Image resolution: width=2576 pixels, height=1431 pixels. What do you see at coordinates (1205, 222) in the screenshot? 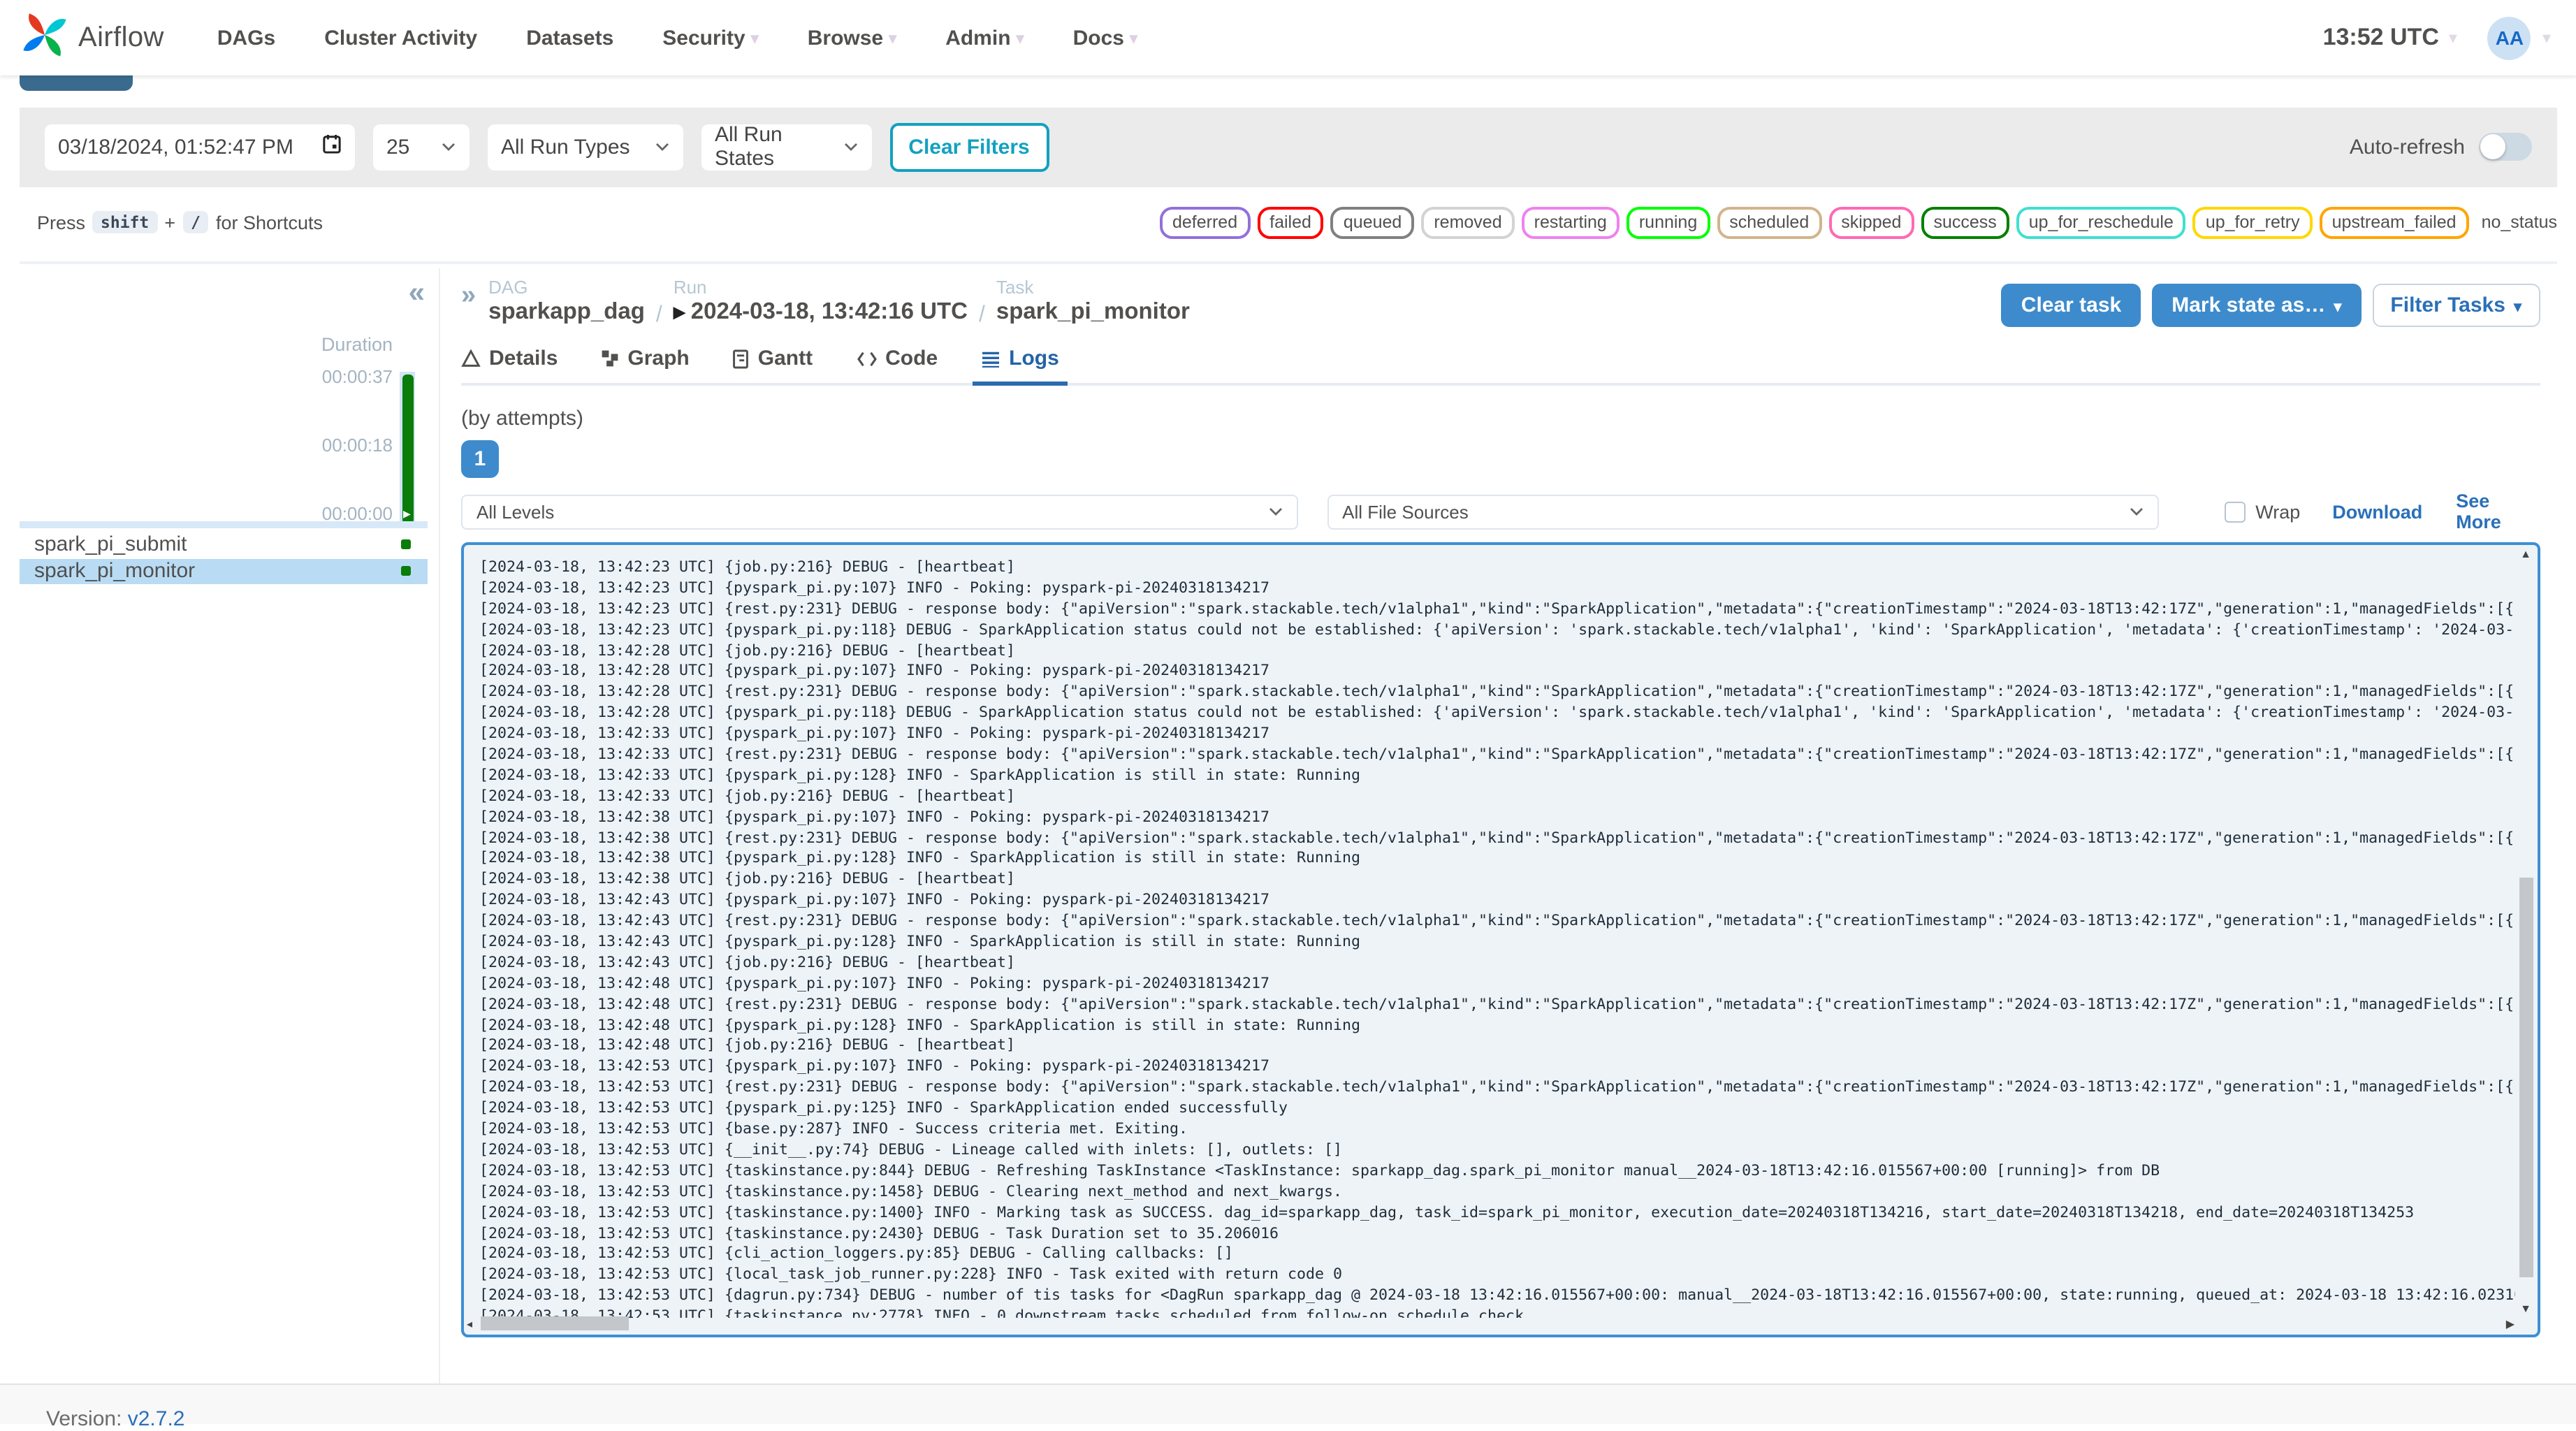
I see `status-badge-deferred: deferred` at bounding box center [1205, 222].